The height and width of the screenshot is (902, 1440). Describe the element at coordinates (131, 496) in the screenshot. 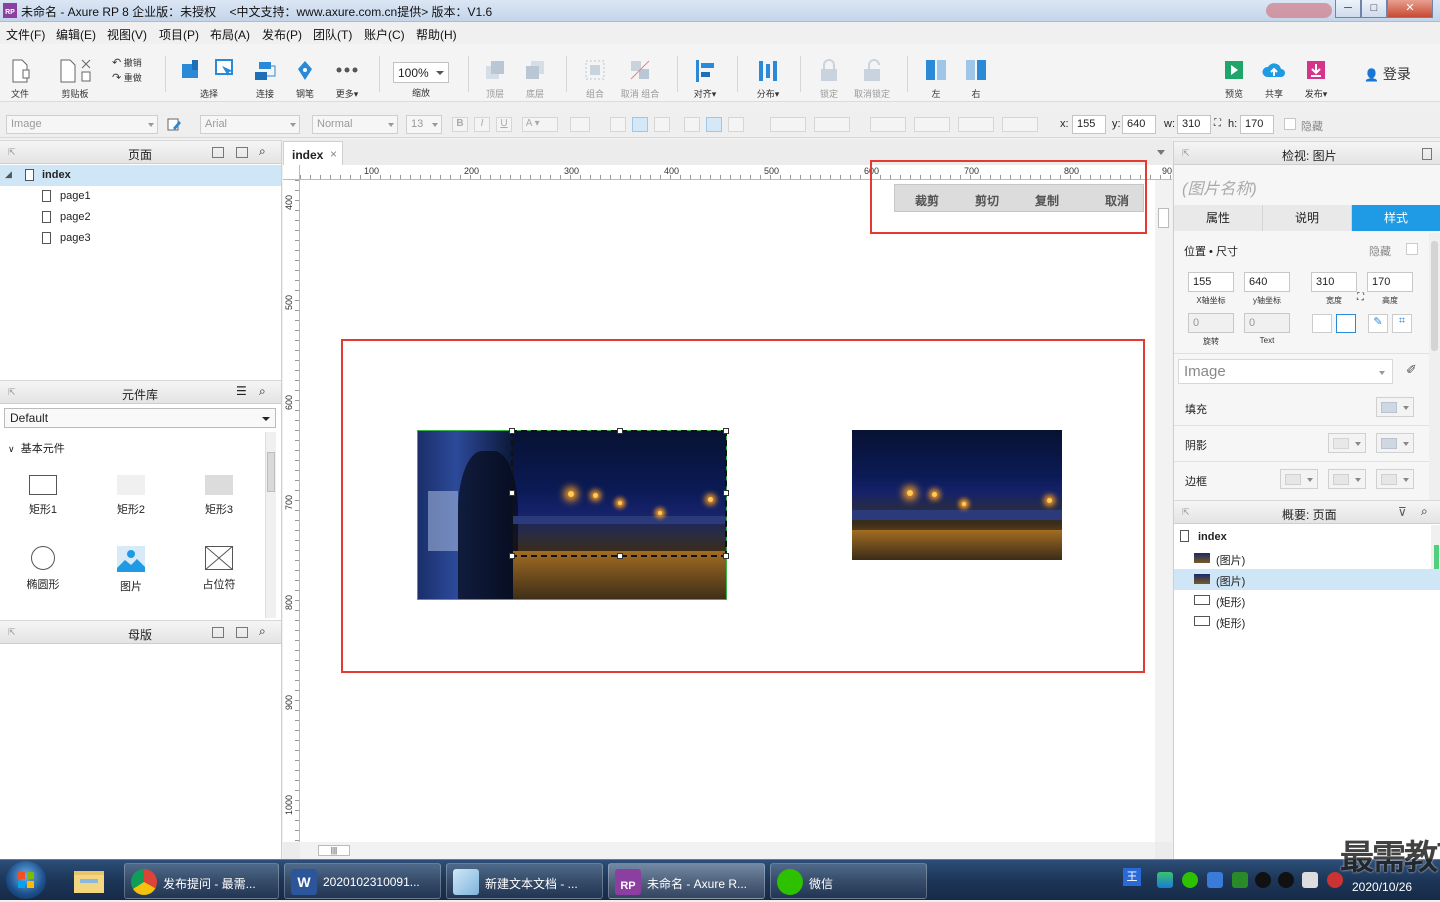

I see `widget-rectangle2: 矩形2` at that location.